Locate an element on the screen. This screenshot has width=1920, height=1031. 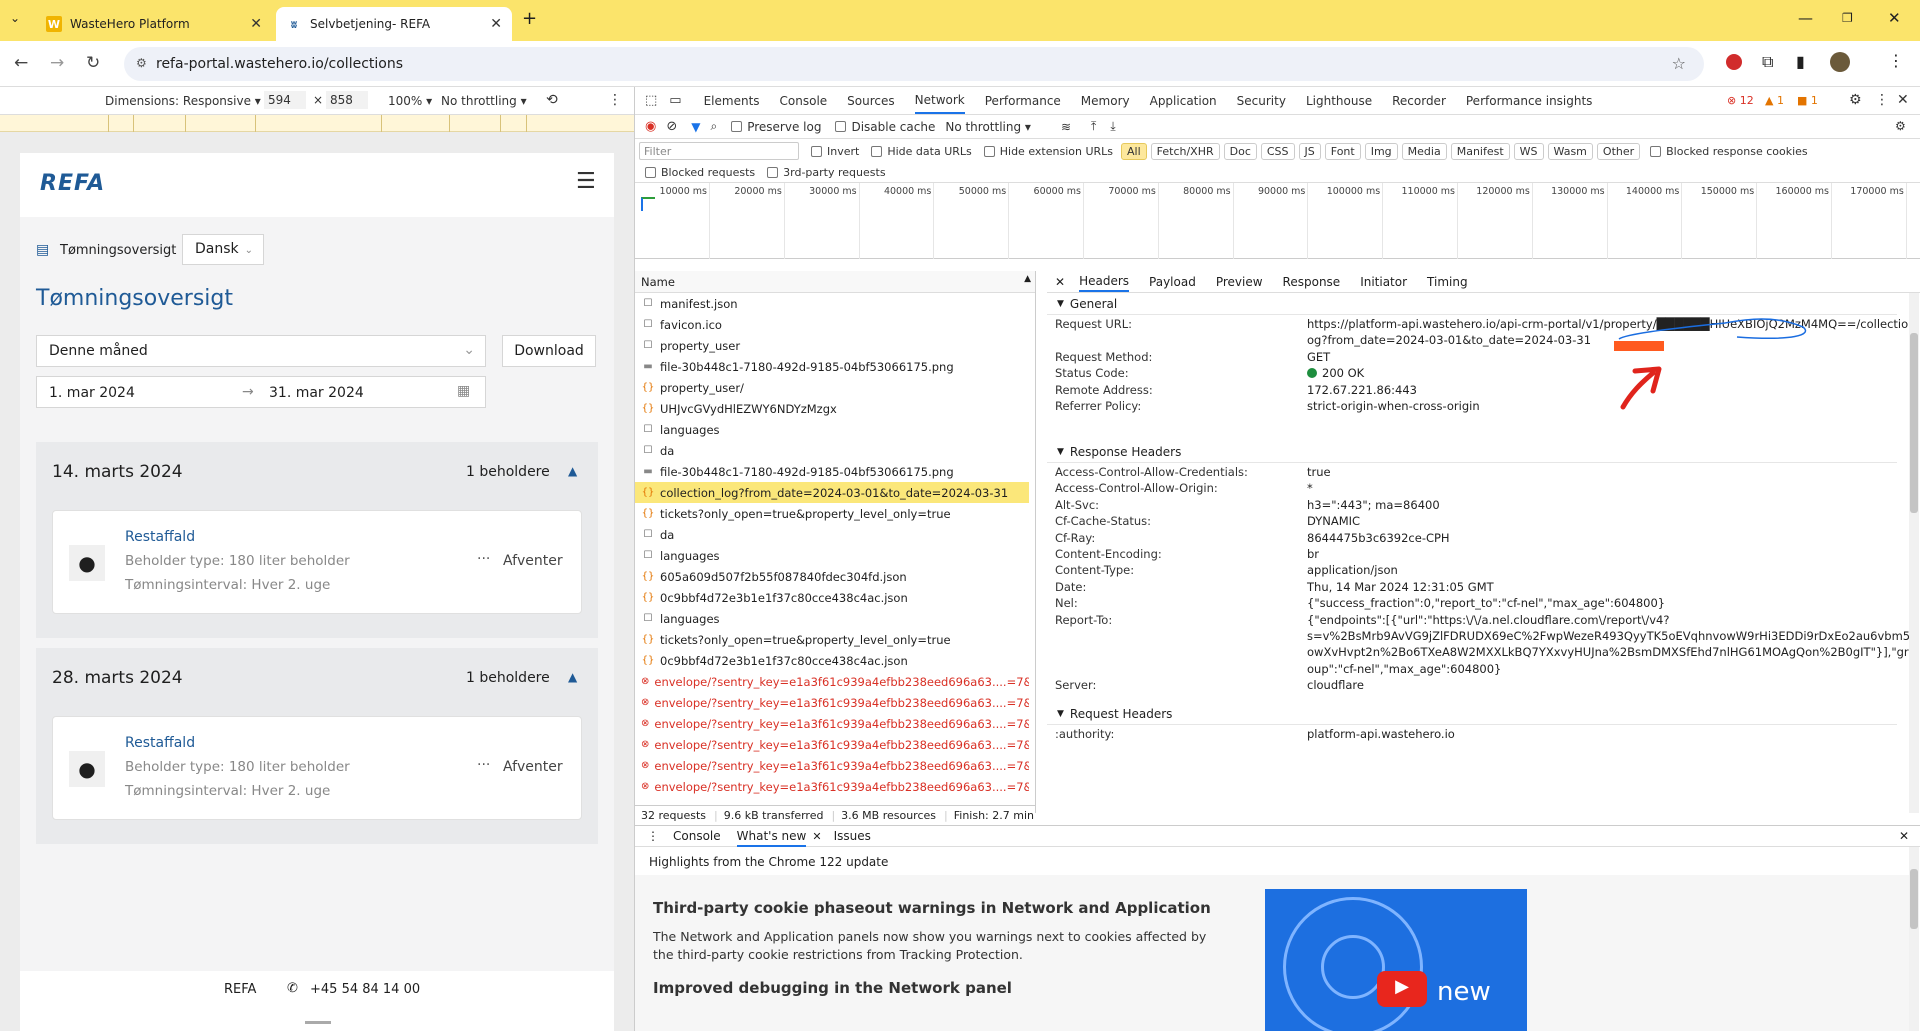
tab-wastehero: W WasteHero Platform ✕ is located at coordinates (154, 24).